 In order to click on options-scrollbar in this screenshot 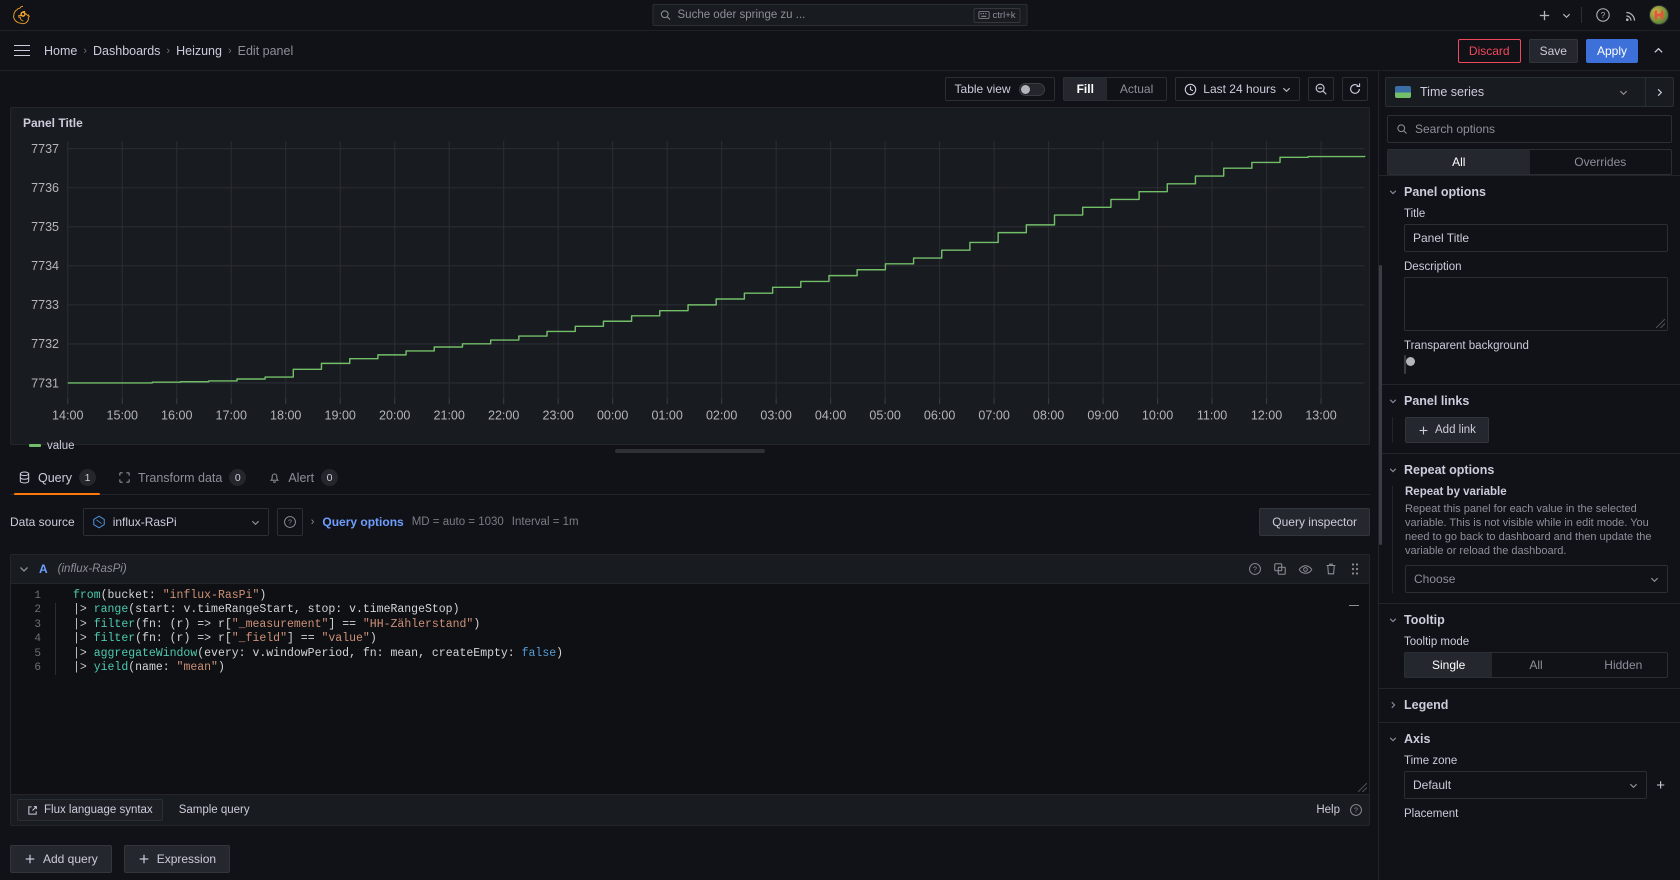, I will do `click(1380, 405)`.